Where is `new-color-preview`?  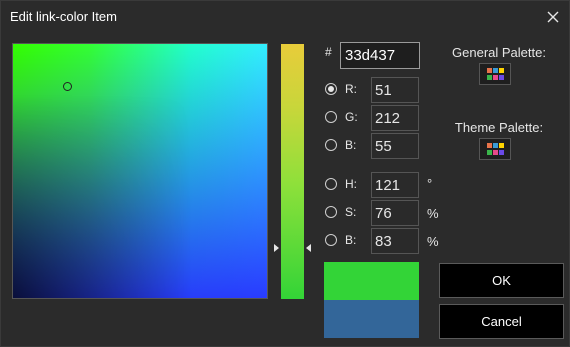 new-color-preview is located at coordinates (371, 281).